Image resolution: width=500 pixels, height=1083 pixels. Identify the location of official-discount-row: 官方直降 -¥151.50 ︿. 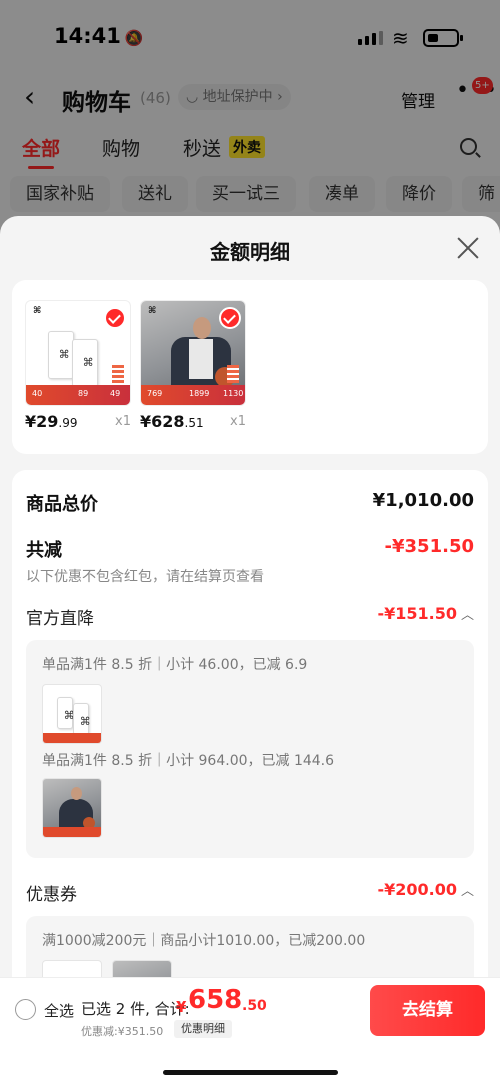
(250, 616).